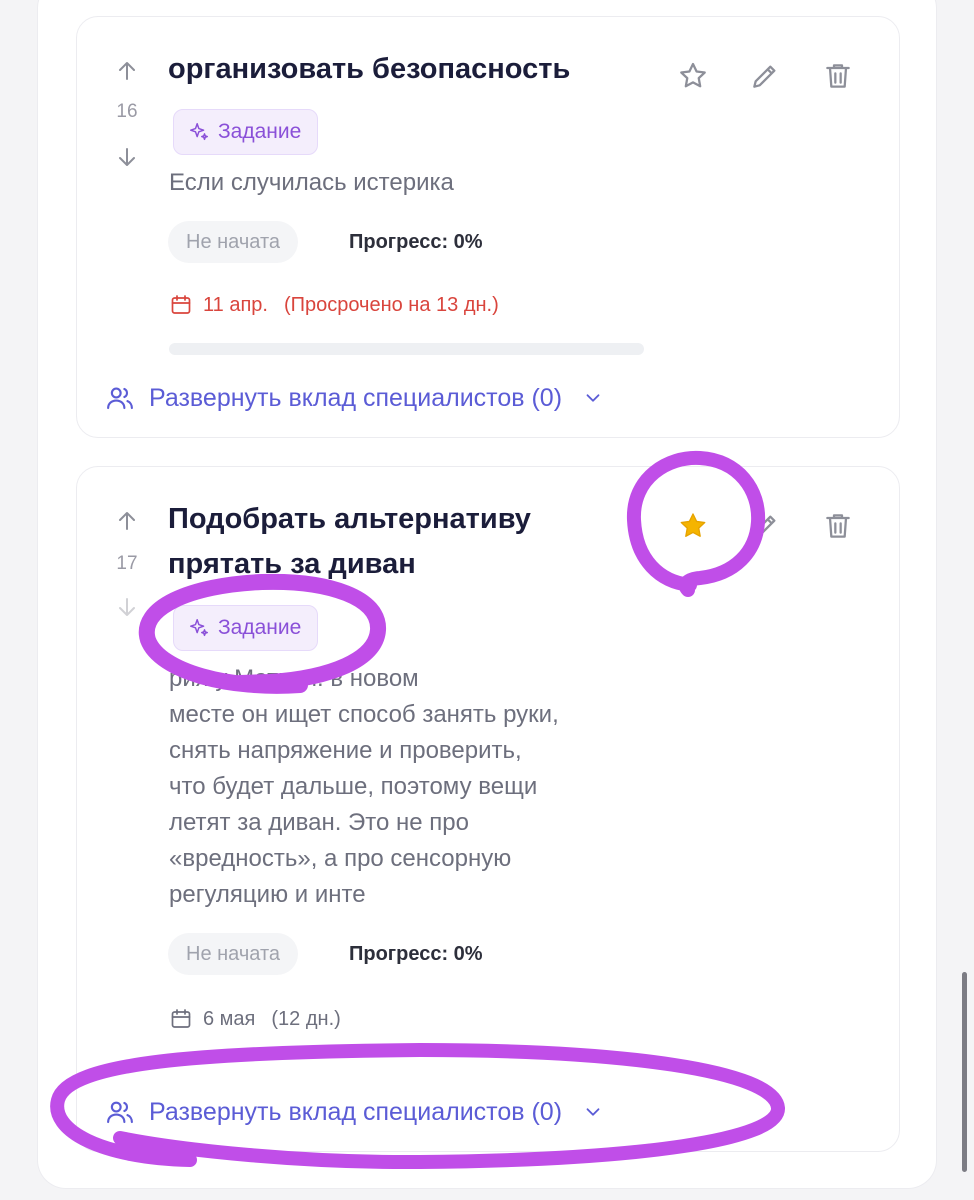  Describe the element at coordinates (311, 182) in the screenshot. I see `task-description: Если случилась истерика` at that location.